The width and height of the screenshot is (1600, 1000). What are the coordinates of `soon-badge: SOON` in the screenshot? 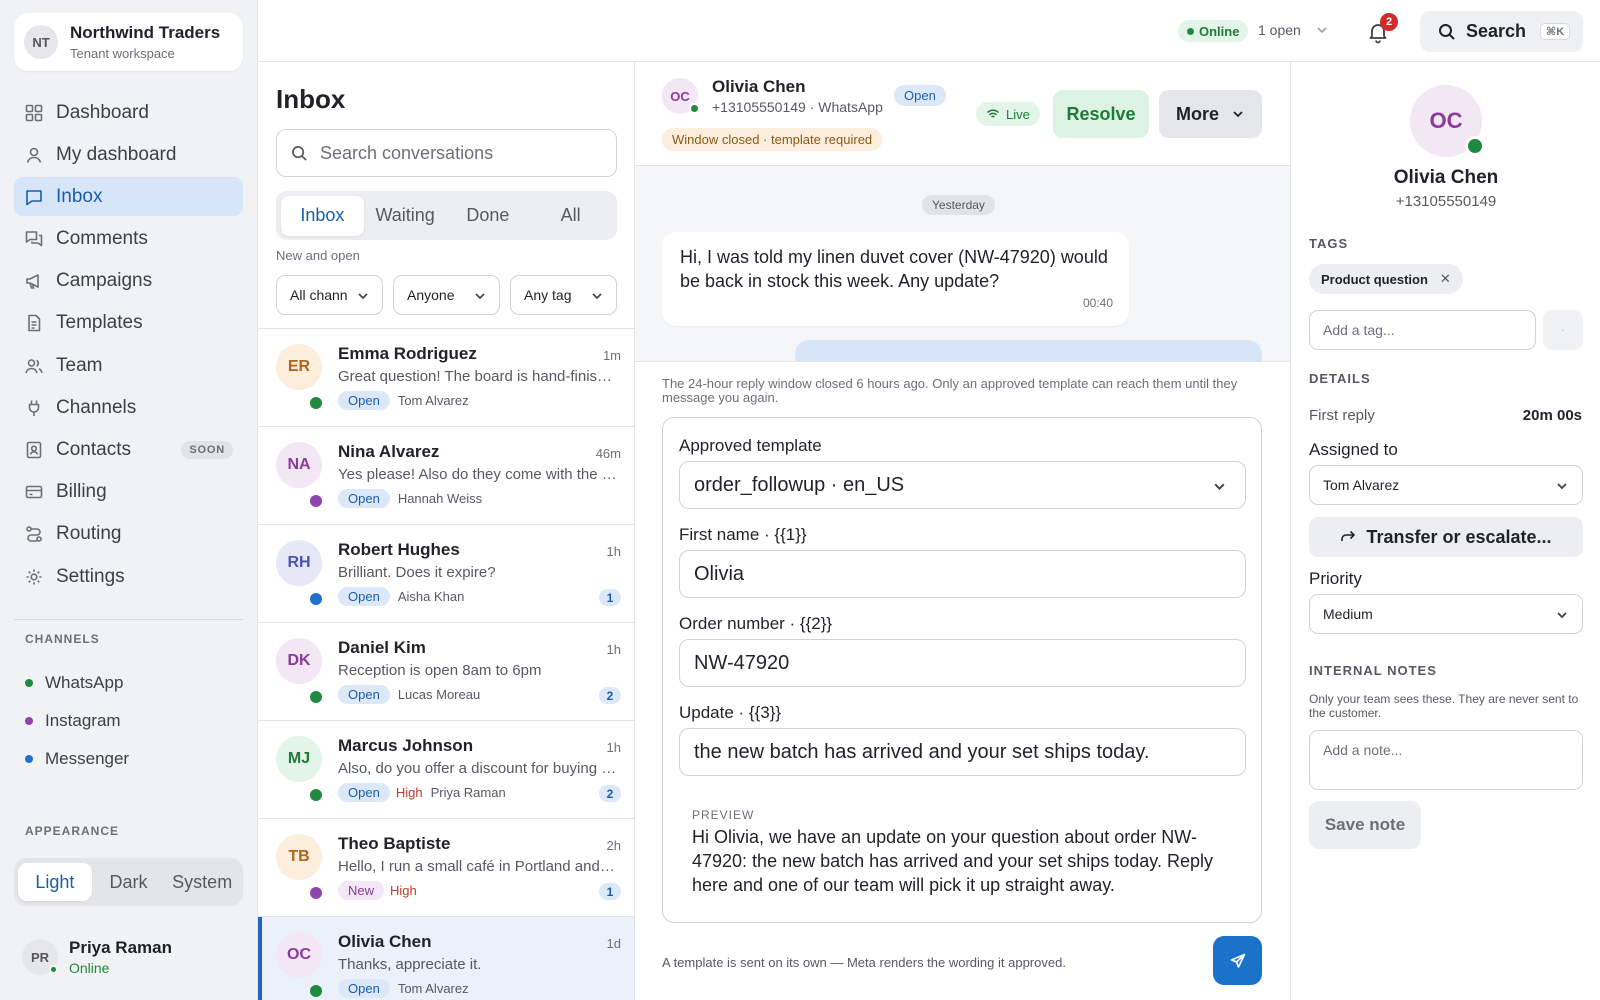 It's located at (207, 450).